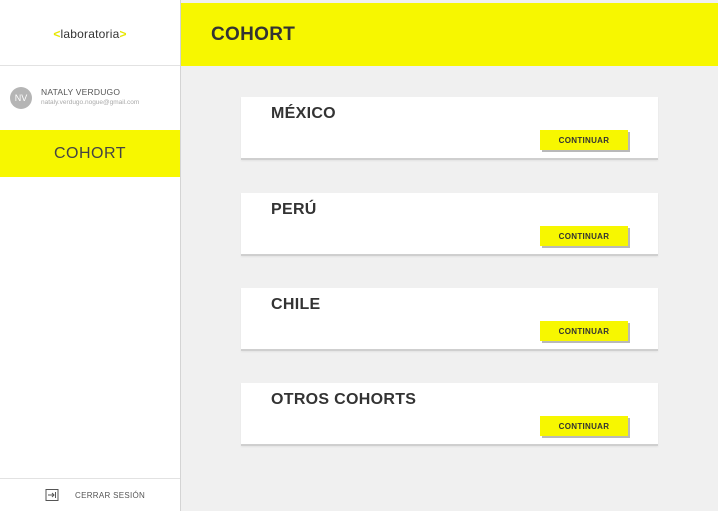 This screenshot has width=718, height=511. Describe the element at coordinates (110, 495) in the screenshot. I see `logout-label: CERRAR SESIÓN` at that location.